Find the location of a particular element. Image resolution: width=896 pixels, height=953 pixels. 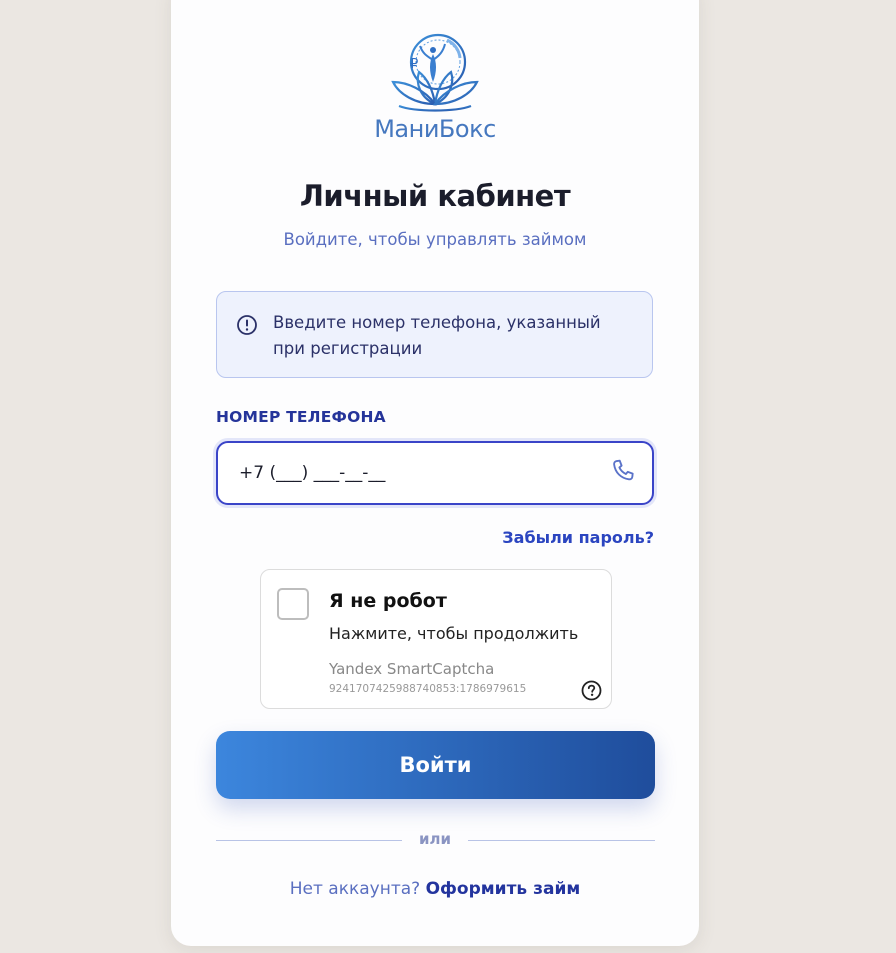

captcha-brand: Yandex SmartCaptcha is located at coordinates (412, 669).